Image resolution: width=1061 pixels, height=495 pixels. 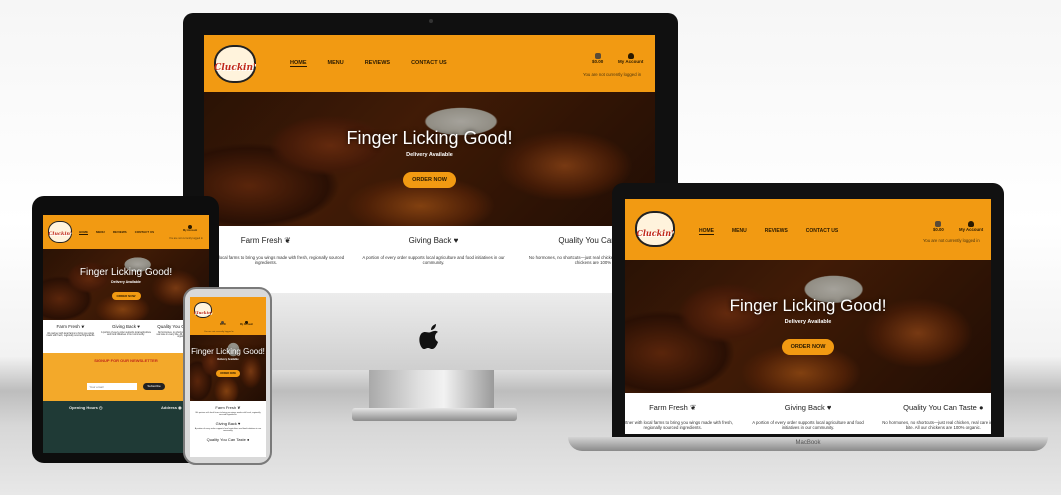 I want to click on apple-logo-icon, so click(x=428, y=336).